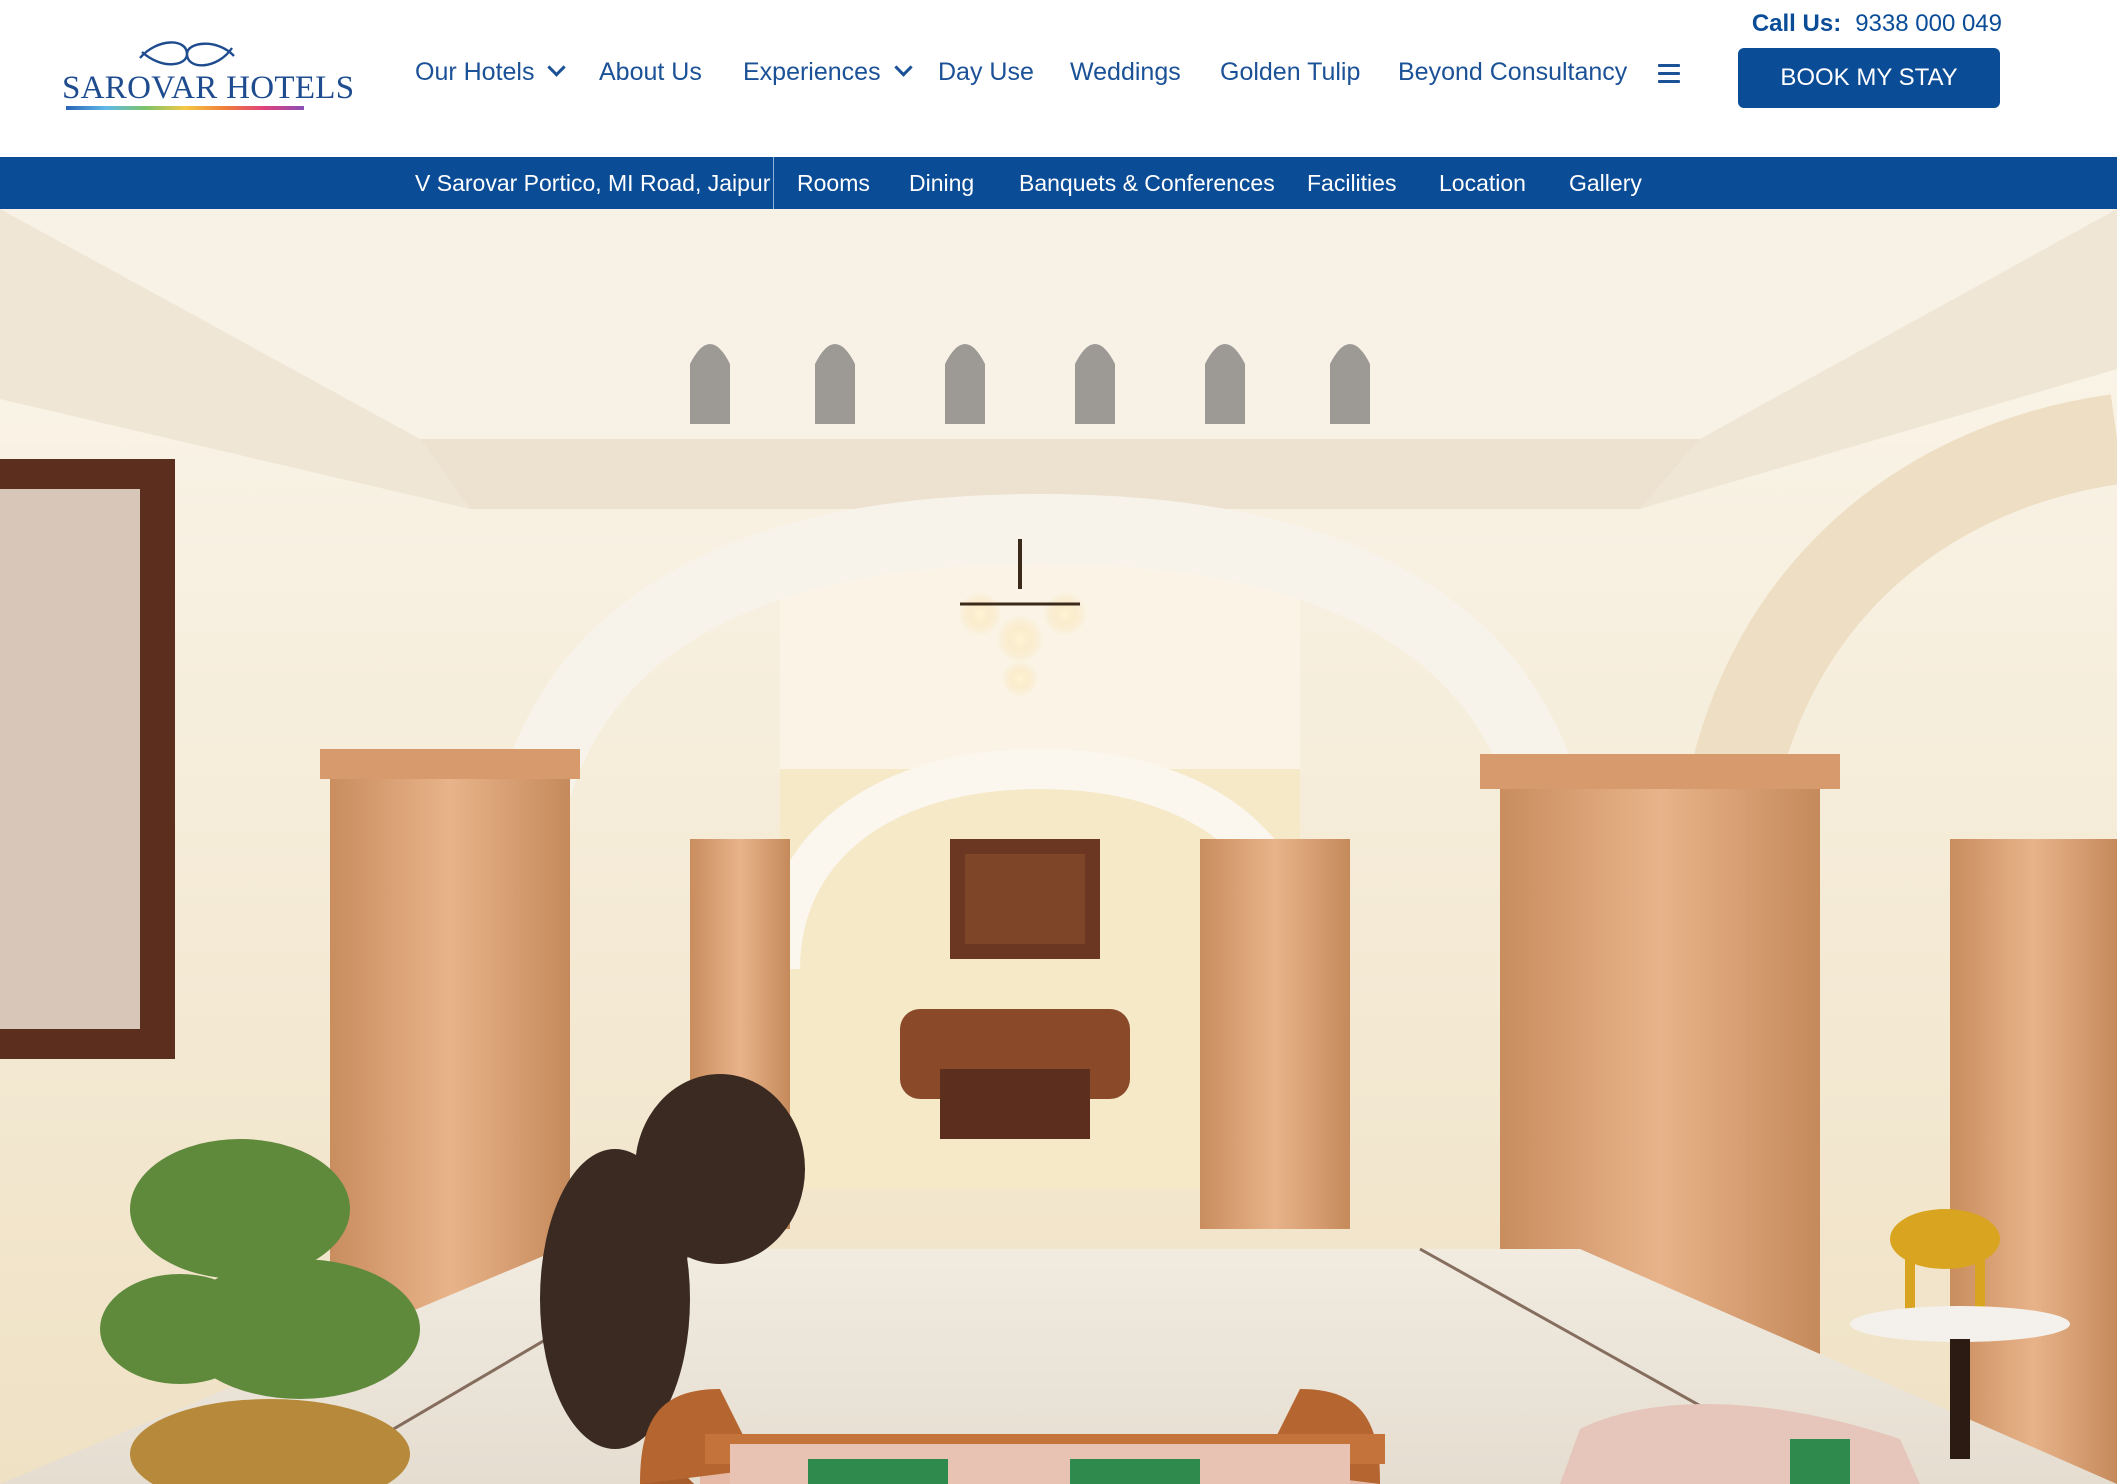  I want to click on nav-golden-tulip: Golden Tulip, so click(1290, 72).